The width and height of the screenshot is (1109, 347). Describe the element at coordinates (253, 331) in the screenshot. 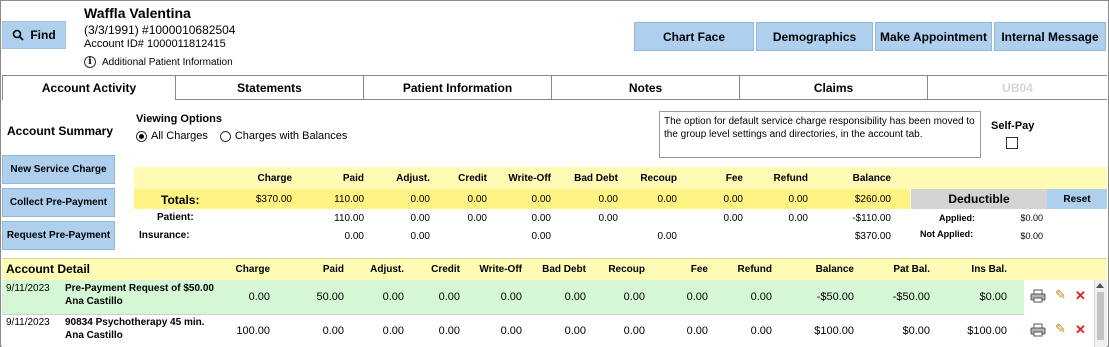

I see `row-value: 100.00` at that location.